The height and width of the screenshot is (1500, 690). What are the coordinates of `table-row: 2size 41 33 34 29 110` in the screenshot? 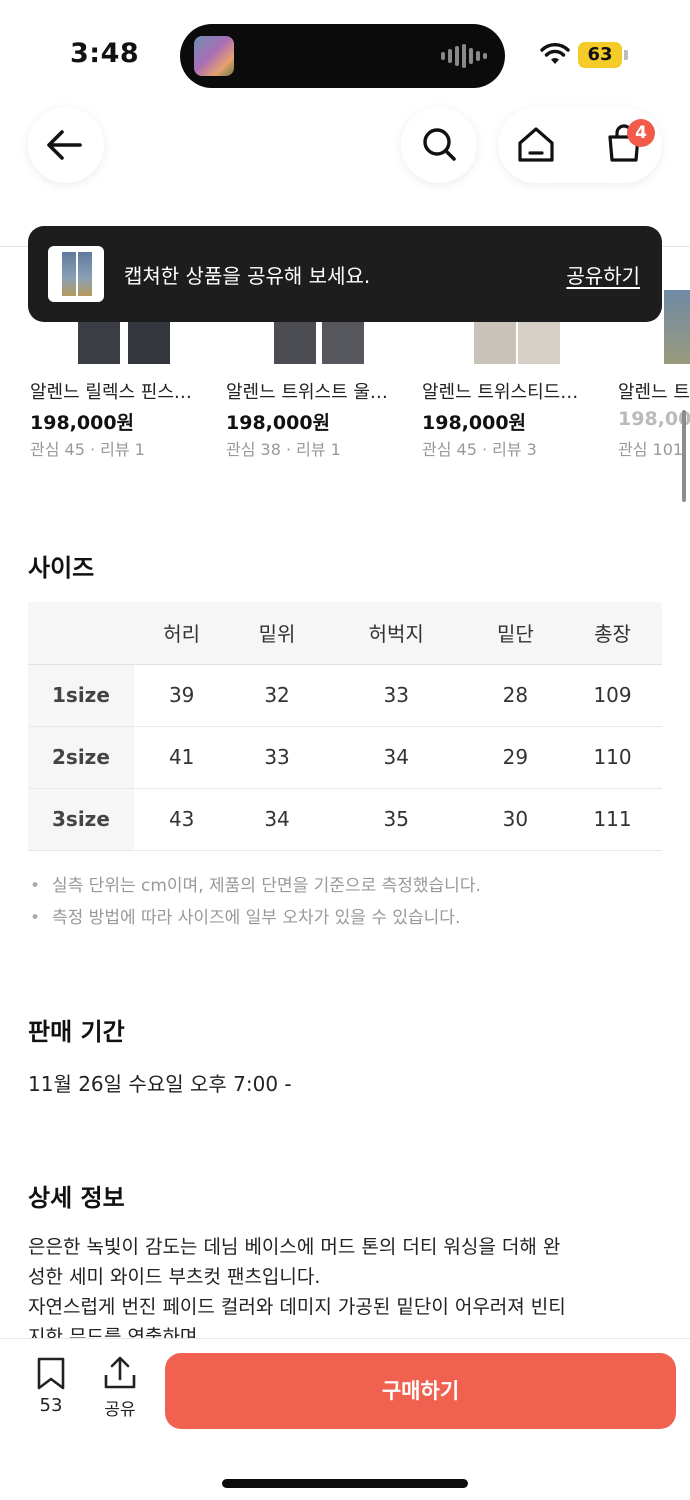 It's located at (345, 757).